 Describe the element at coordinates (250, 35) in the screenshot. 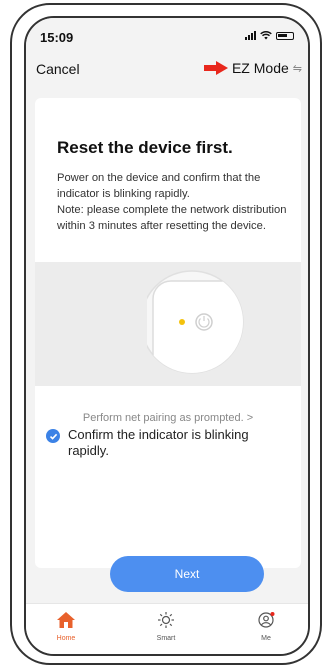

I see `signal-icon` at that location.